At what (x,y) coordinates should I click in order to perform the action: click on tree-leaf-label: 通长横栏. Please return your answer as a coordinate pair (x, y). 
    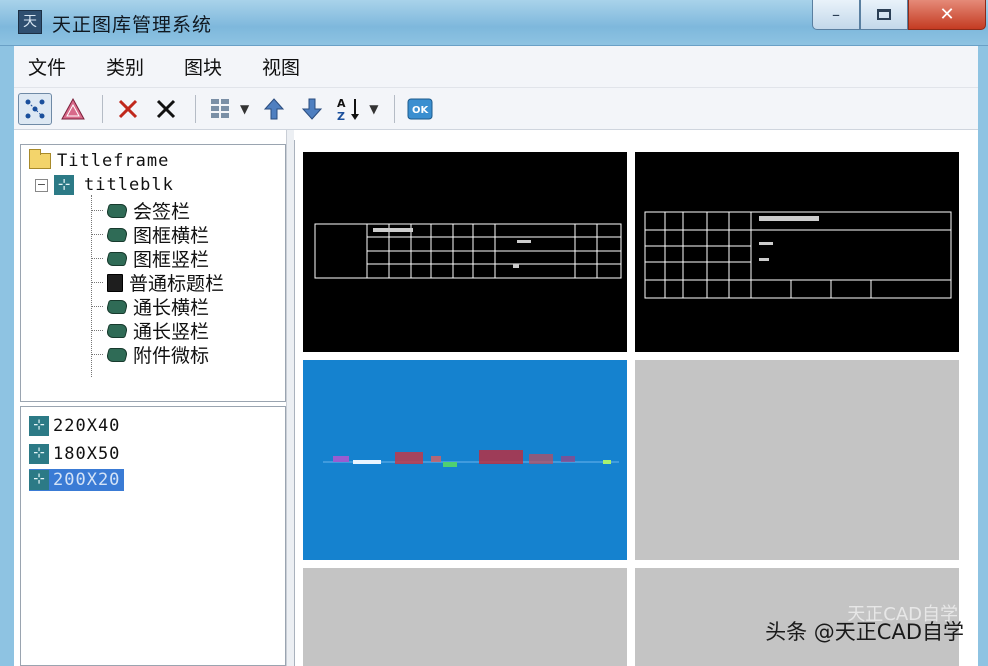
    Looking at the image, I should click on (171, 308).